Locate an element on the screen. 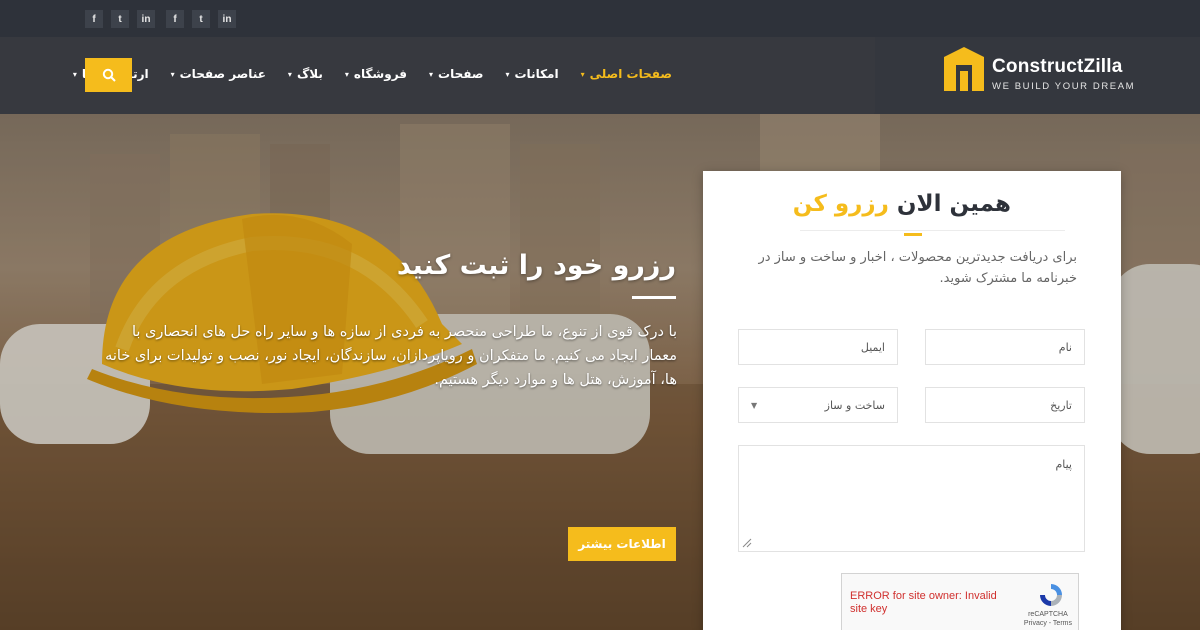 Image resolution: width=1200 pixels, height=630 pixels. form-title: همین الان رزرو کن is located at coordinates (902, 204).